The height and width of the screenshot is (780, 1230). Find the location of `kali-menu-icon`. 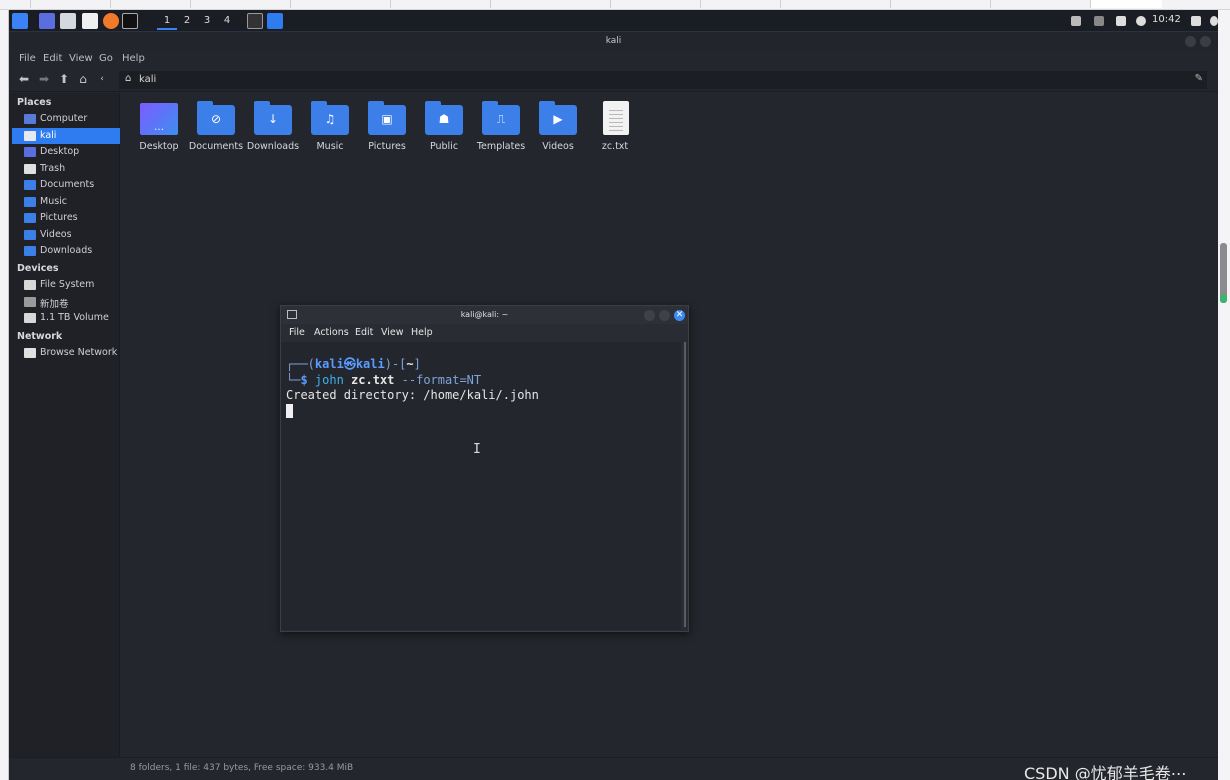

kali-menu-icon is located at coordinates (20, 21).